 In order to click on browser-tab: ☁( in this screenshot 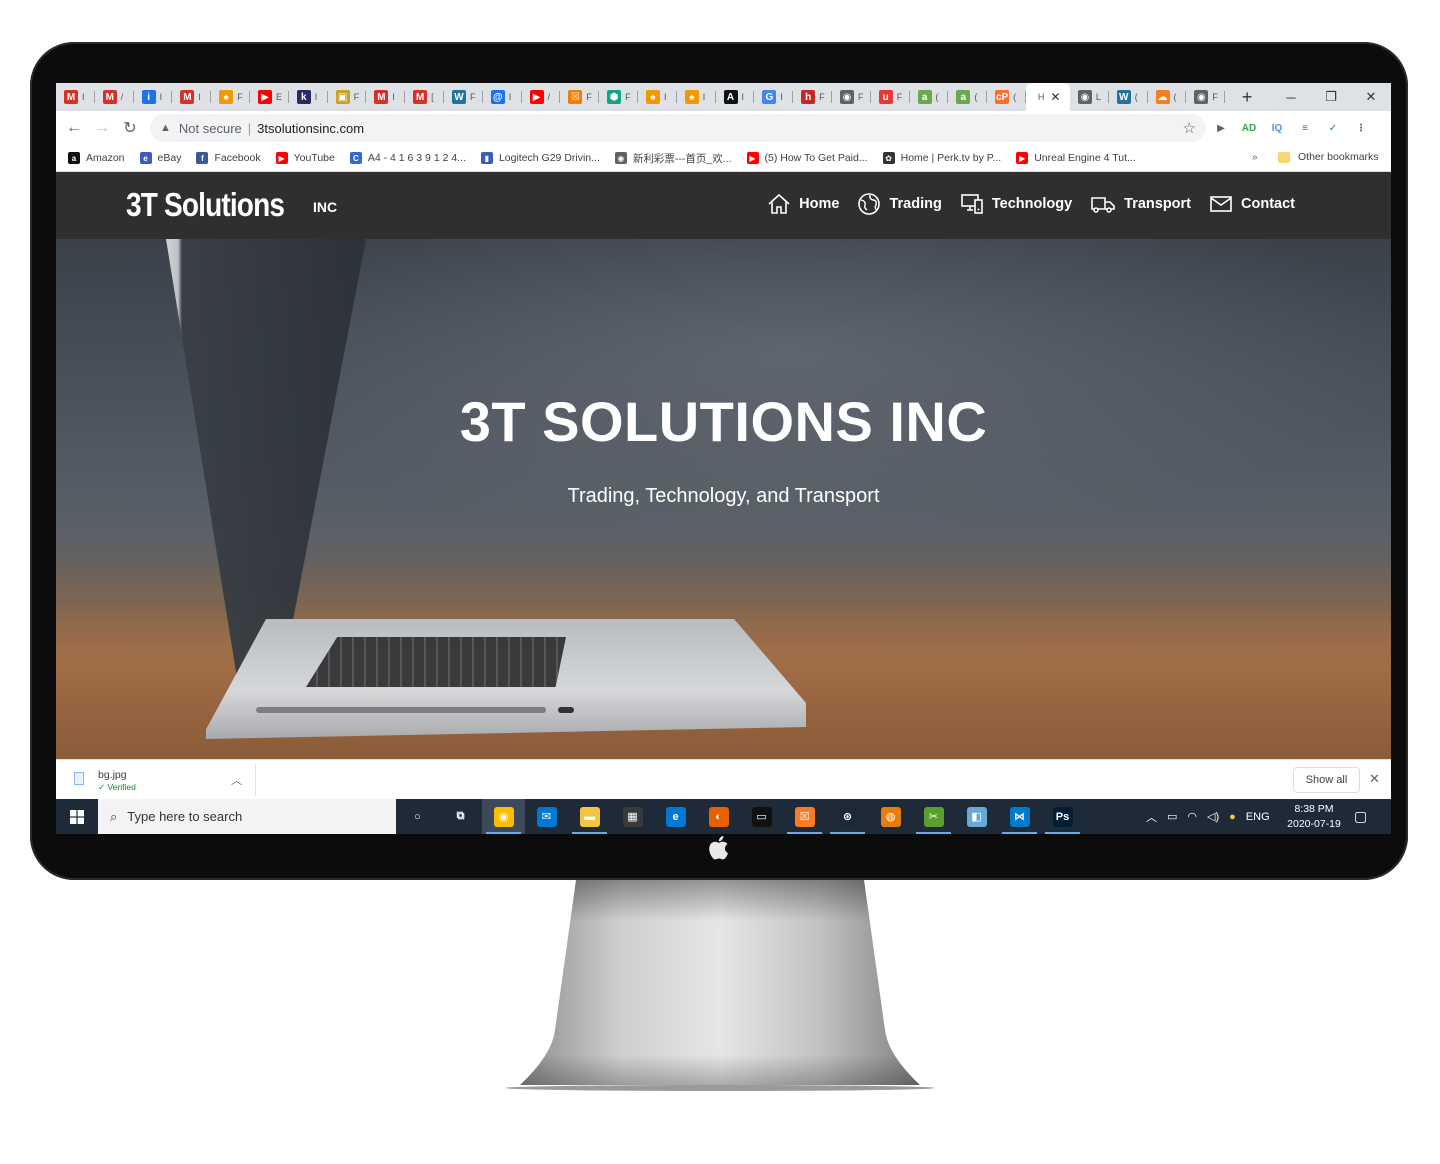, I will do `click(1167, 97)`.